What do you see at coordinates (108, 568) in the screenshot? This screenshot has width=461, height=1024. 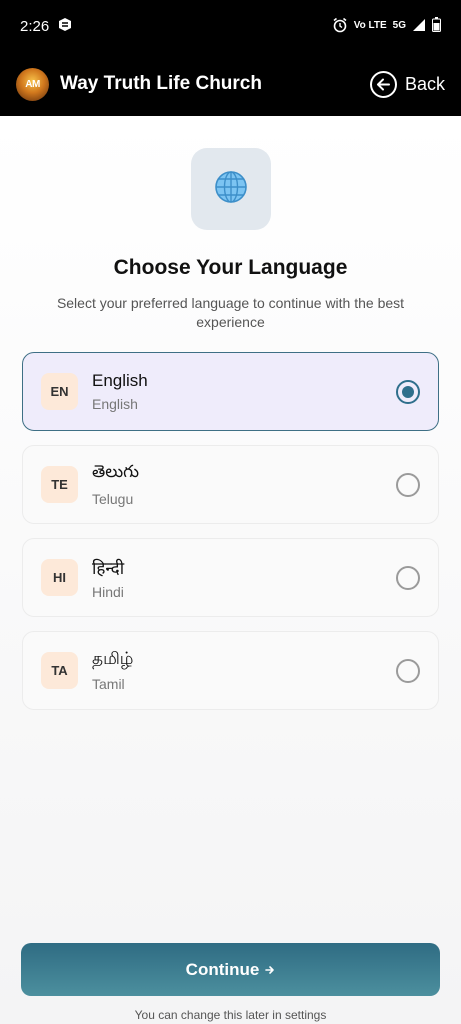 I see `language-native-name: हिन्दी` at bounding box center [108, 568].